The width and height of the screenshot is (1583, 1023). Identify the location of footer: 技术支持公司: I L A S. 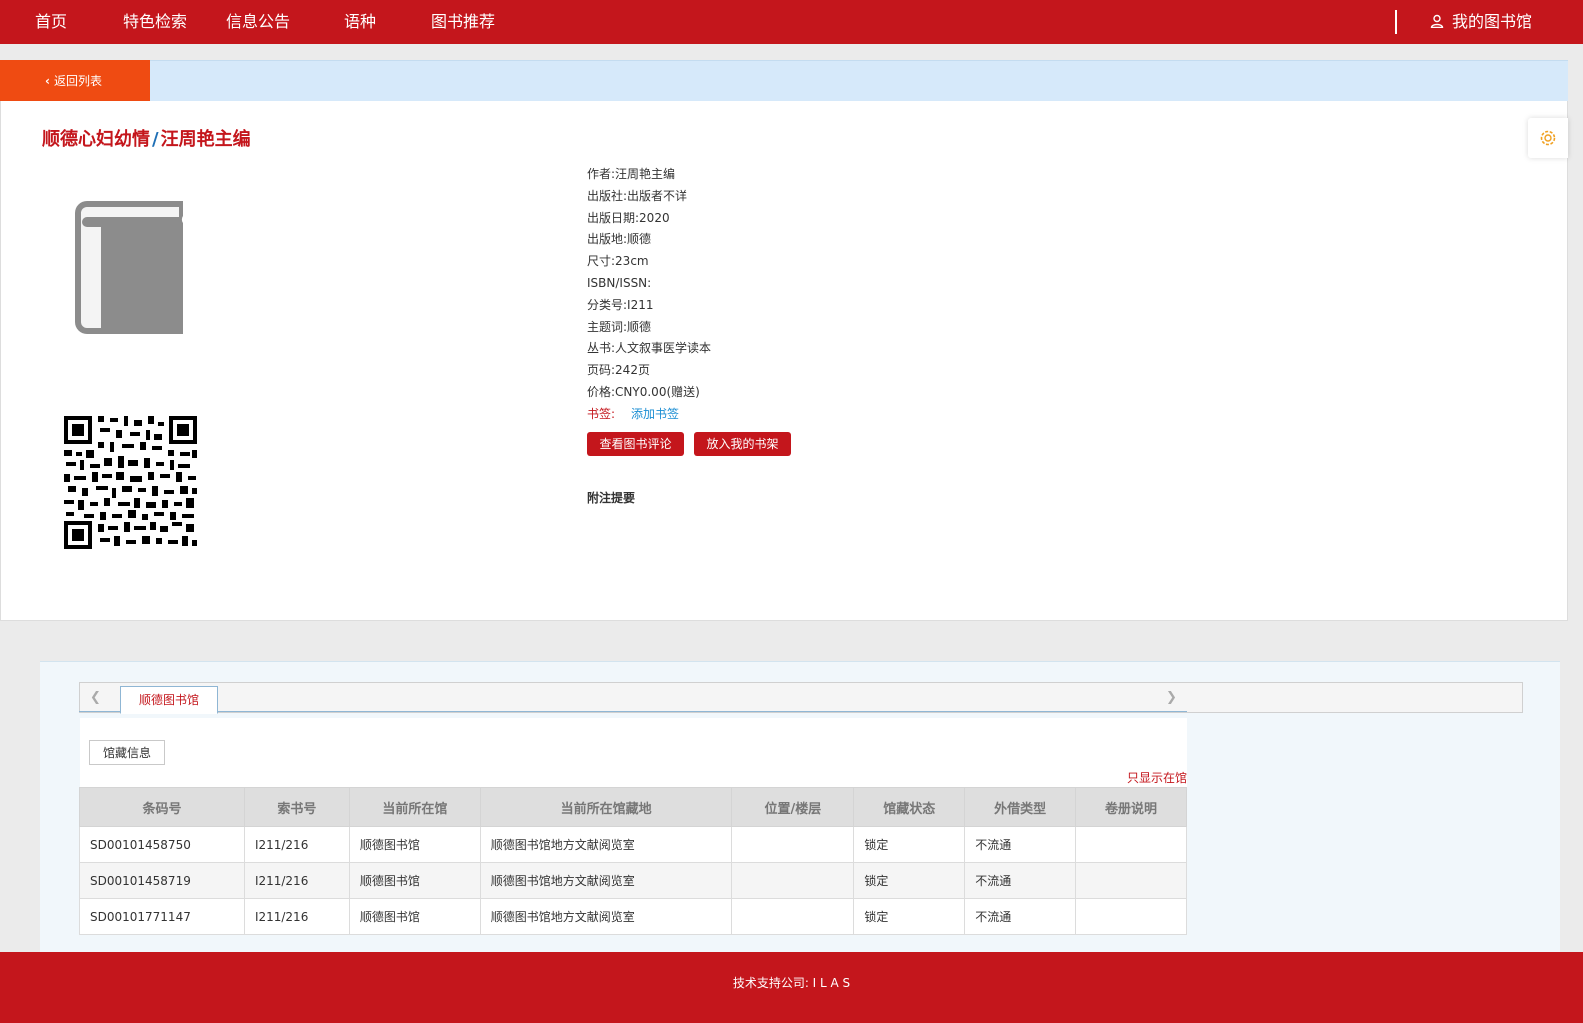
(791, 987).